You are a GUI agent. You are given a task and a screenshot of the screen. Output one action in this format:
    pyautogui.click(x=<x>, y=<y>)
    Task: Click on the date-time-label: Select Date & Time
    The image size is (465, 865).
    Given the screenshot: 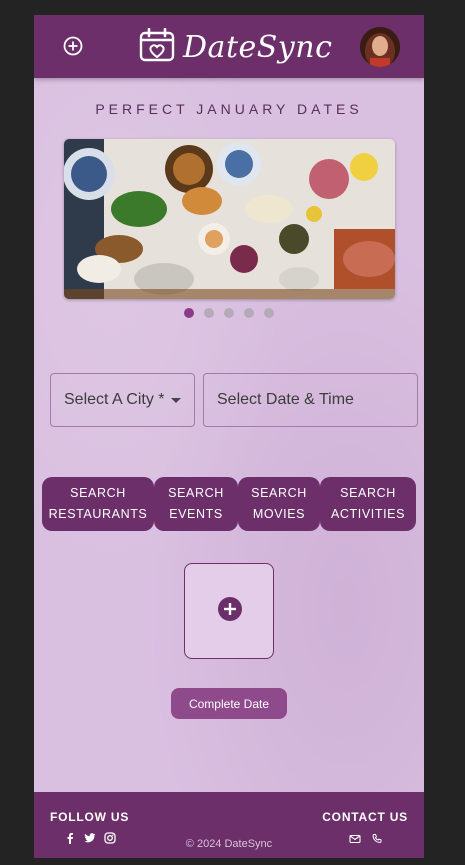 What is the action you would take?
    pyautogui.click(x=285, y=399)
    